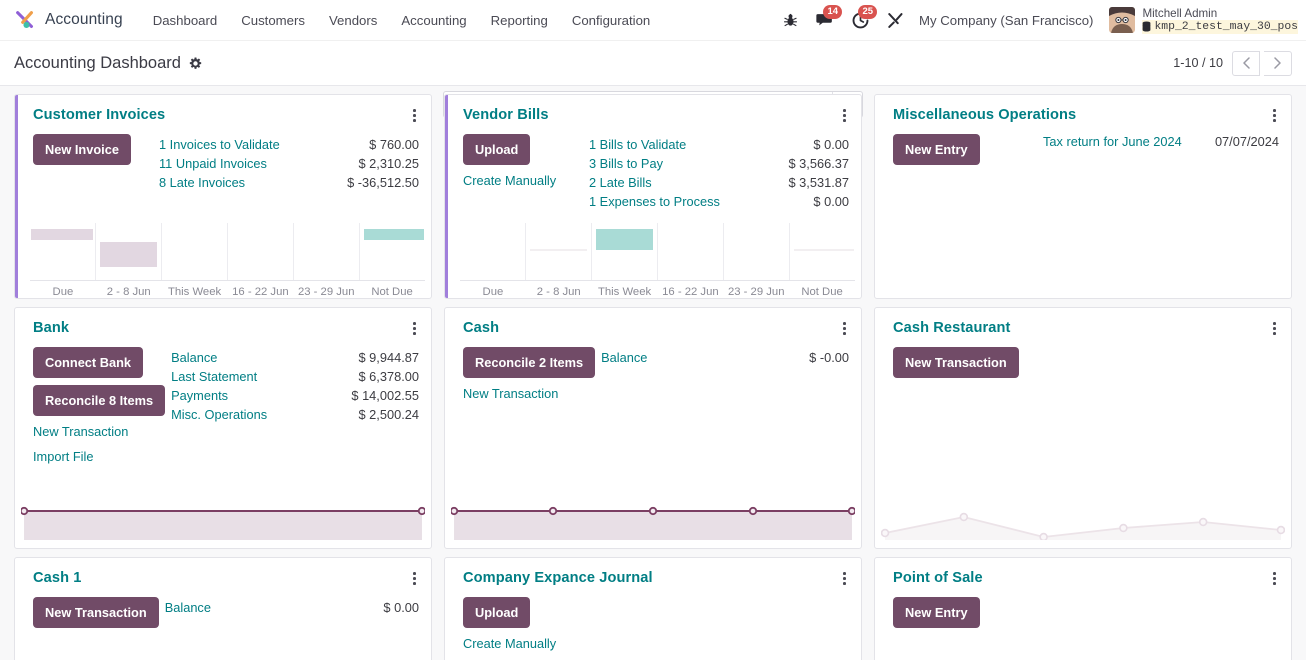  I want to click on database-name-text: kmp_2_test_may_30_pos, so click(1226, 26).